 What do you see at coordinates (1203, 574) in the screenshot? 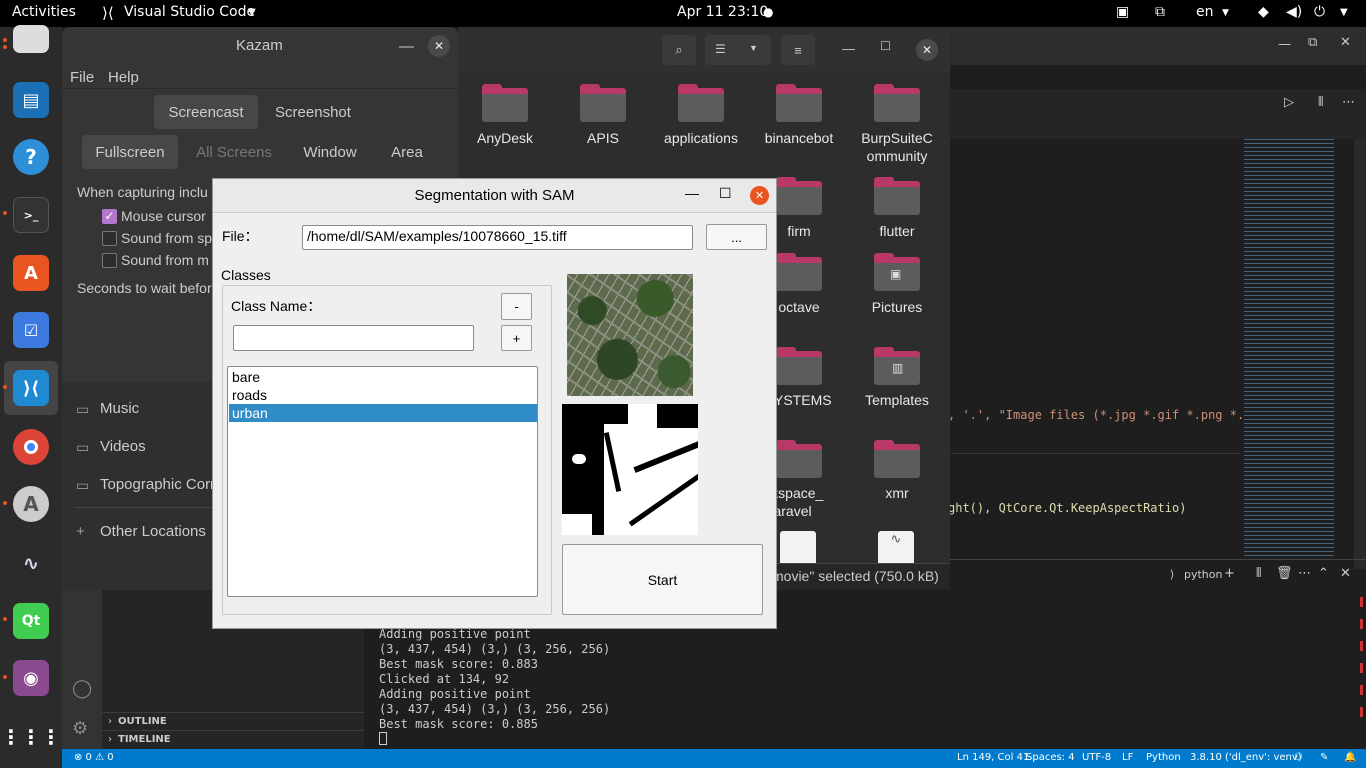
I see `terminal-kind: python` at bounding box center [1203, 574].